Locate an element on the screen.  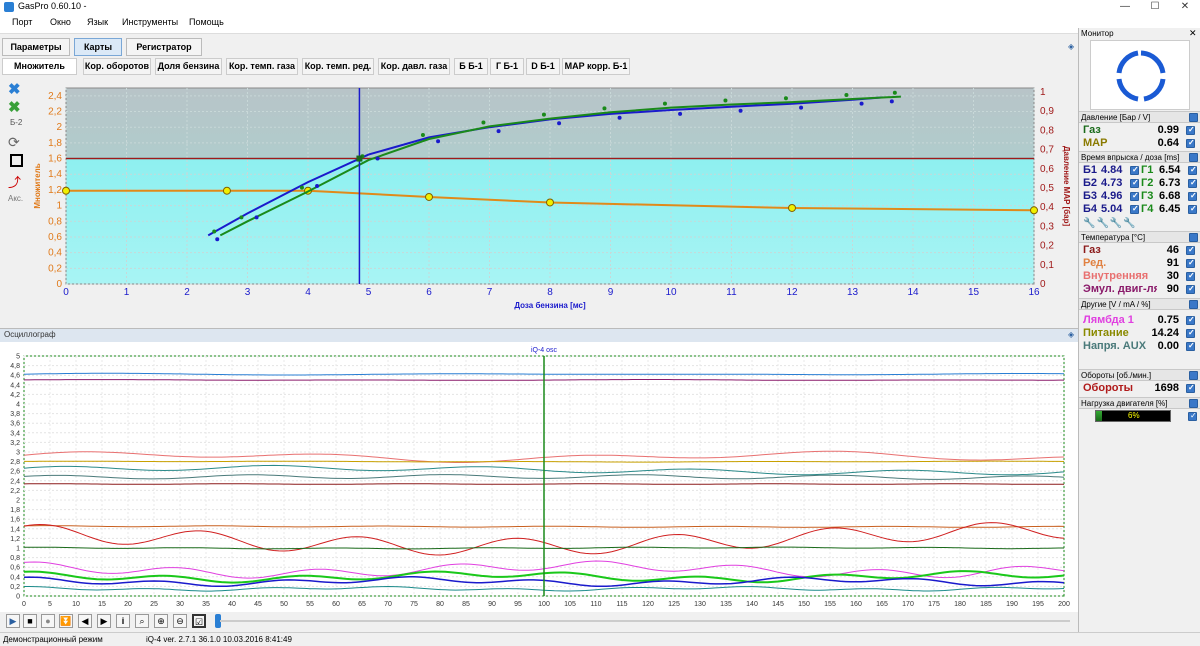
tab-multiplier: Множитель (Б-1) is located at coordinates (39, 72).